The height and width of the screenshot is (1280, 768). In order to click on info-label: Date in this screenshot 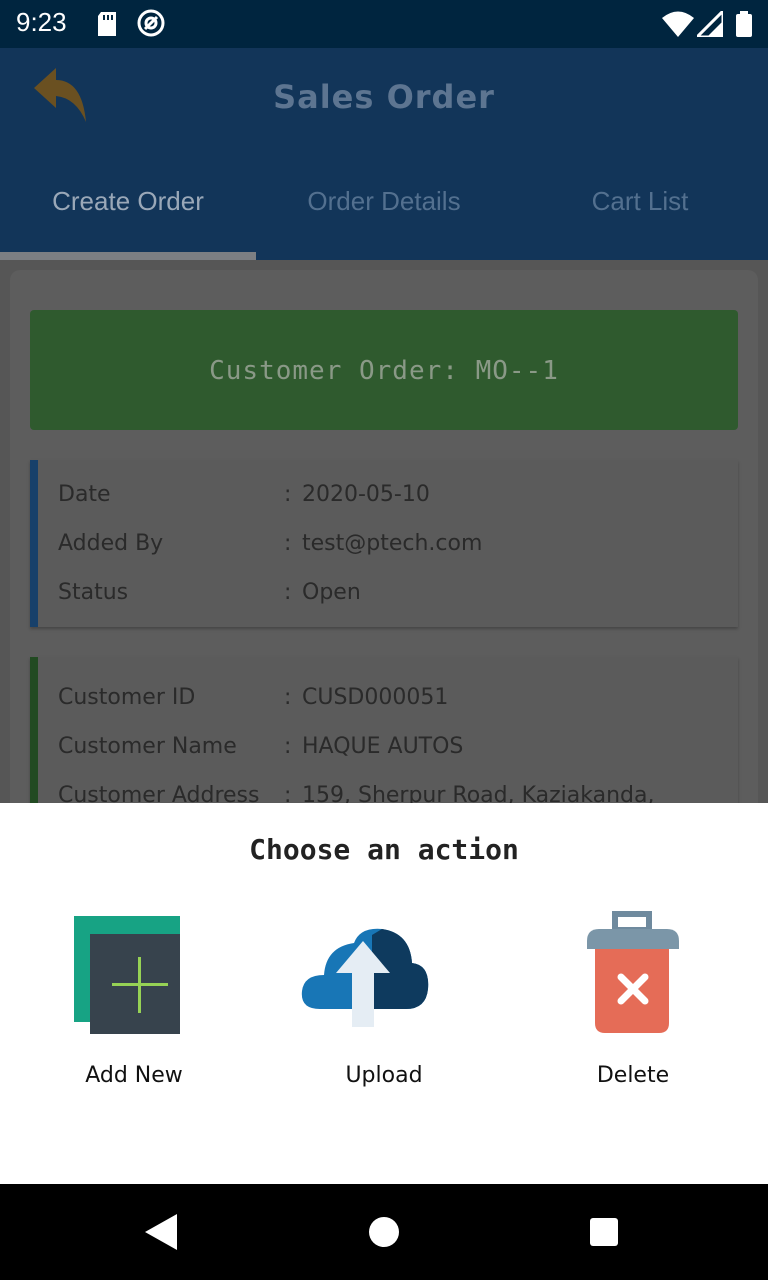, I will do `click(84, 494)`.